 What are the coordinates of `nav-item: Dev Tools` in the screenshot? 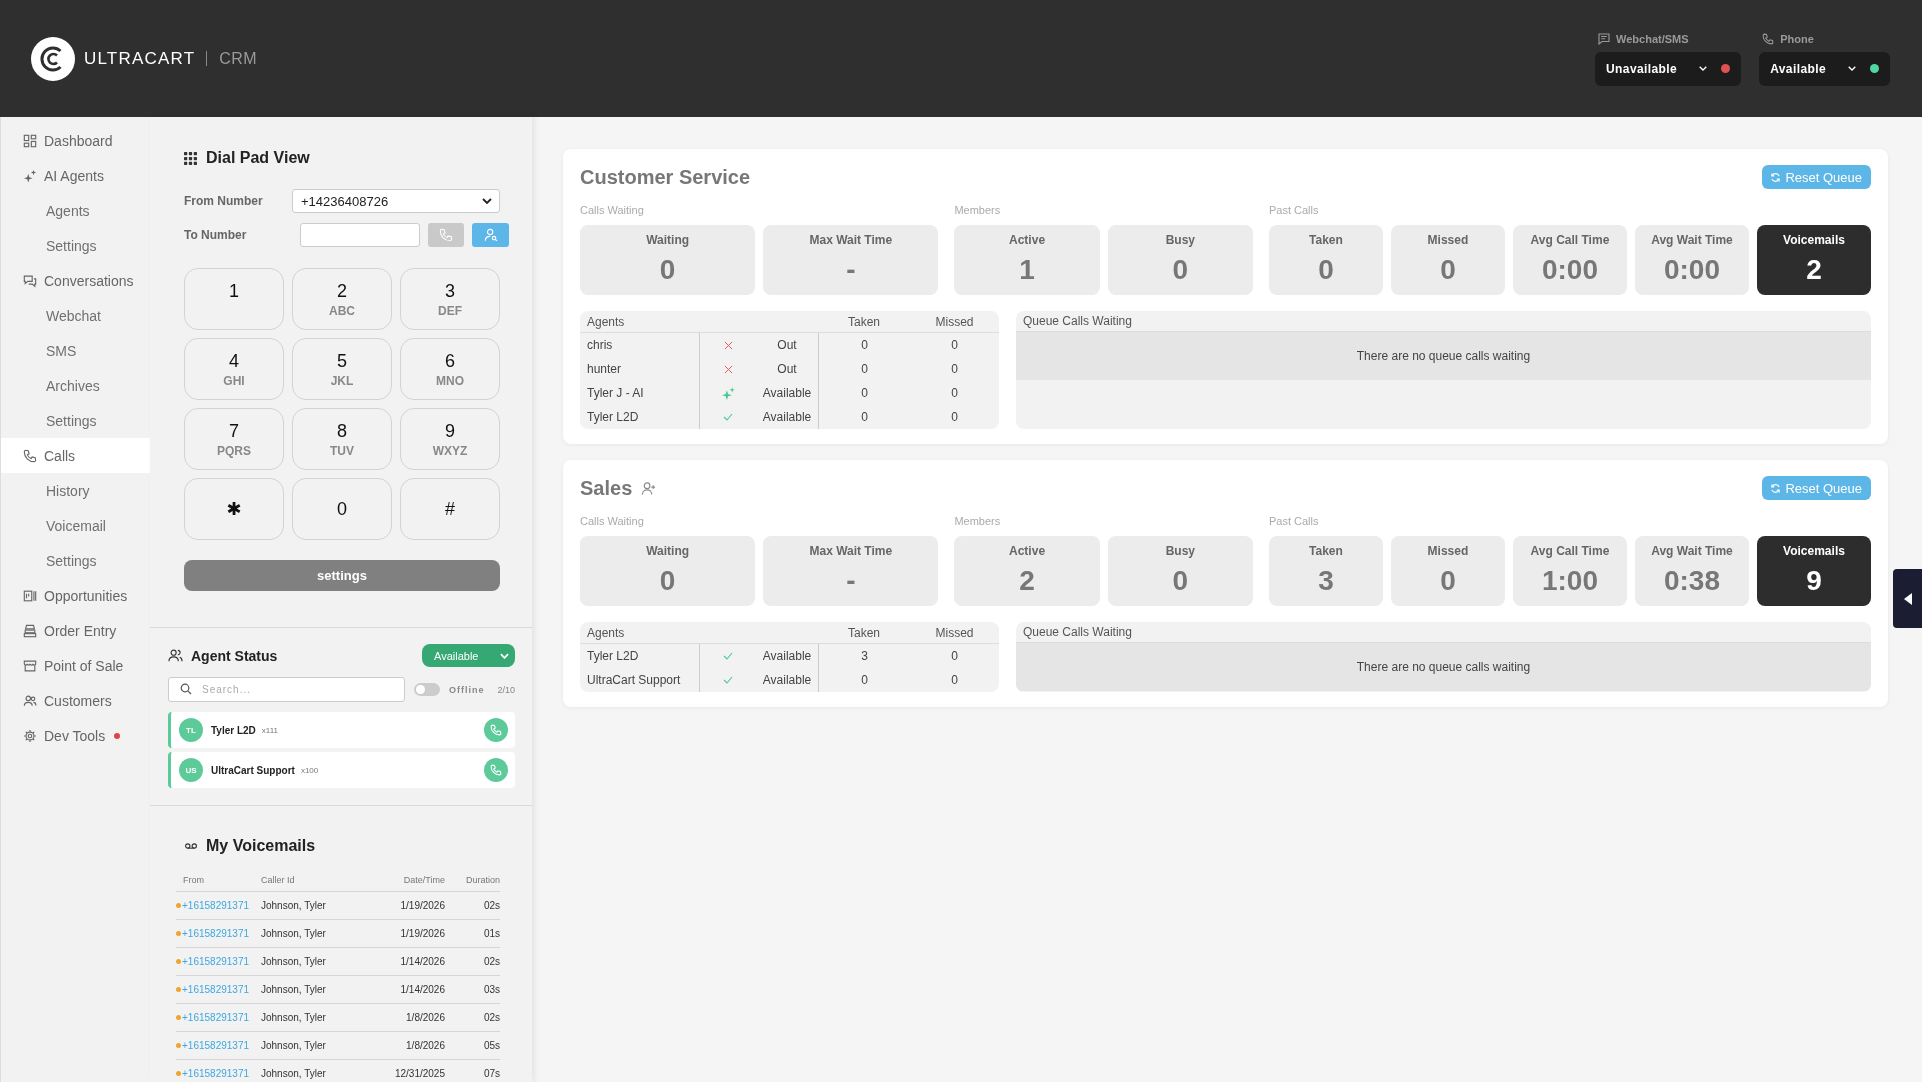 It's located at (75, 735).